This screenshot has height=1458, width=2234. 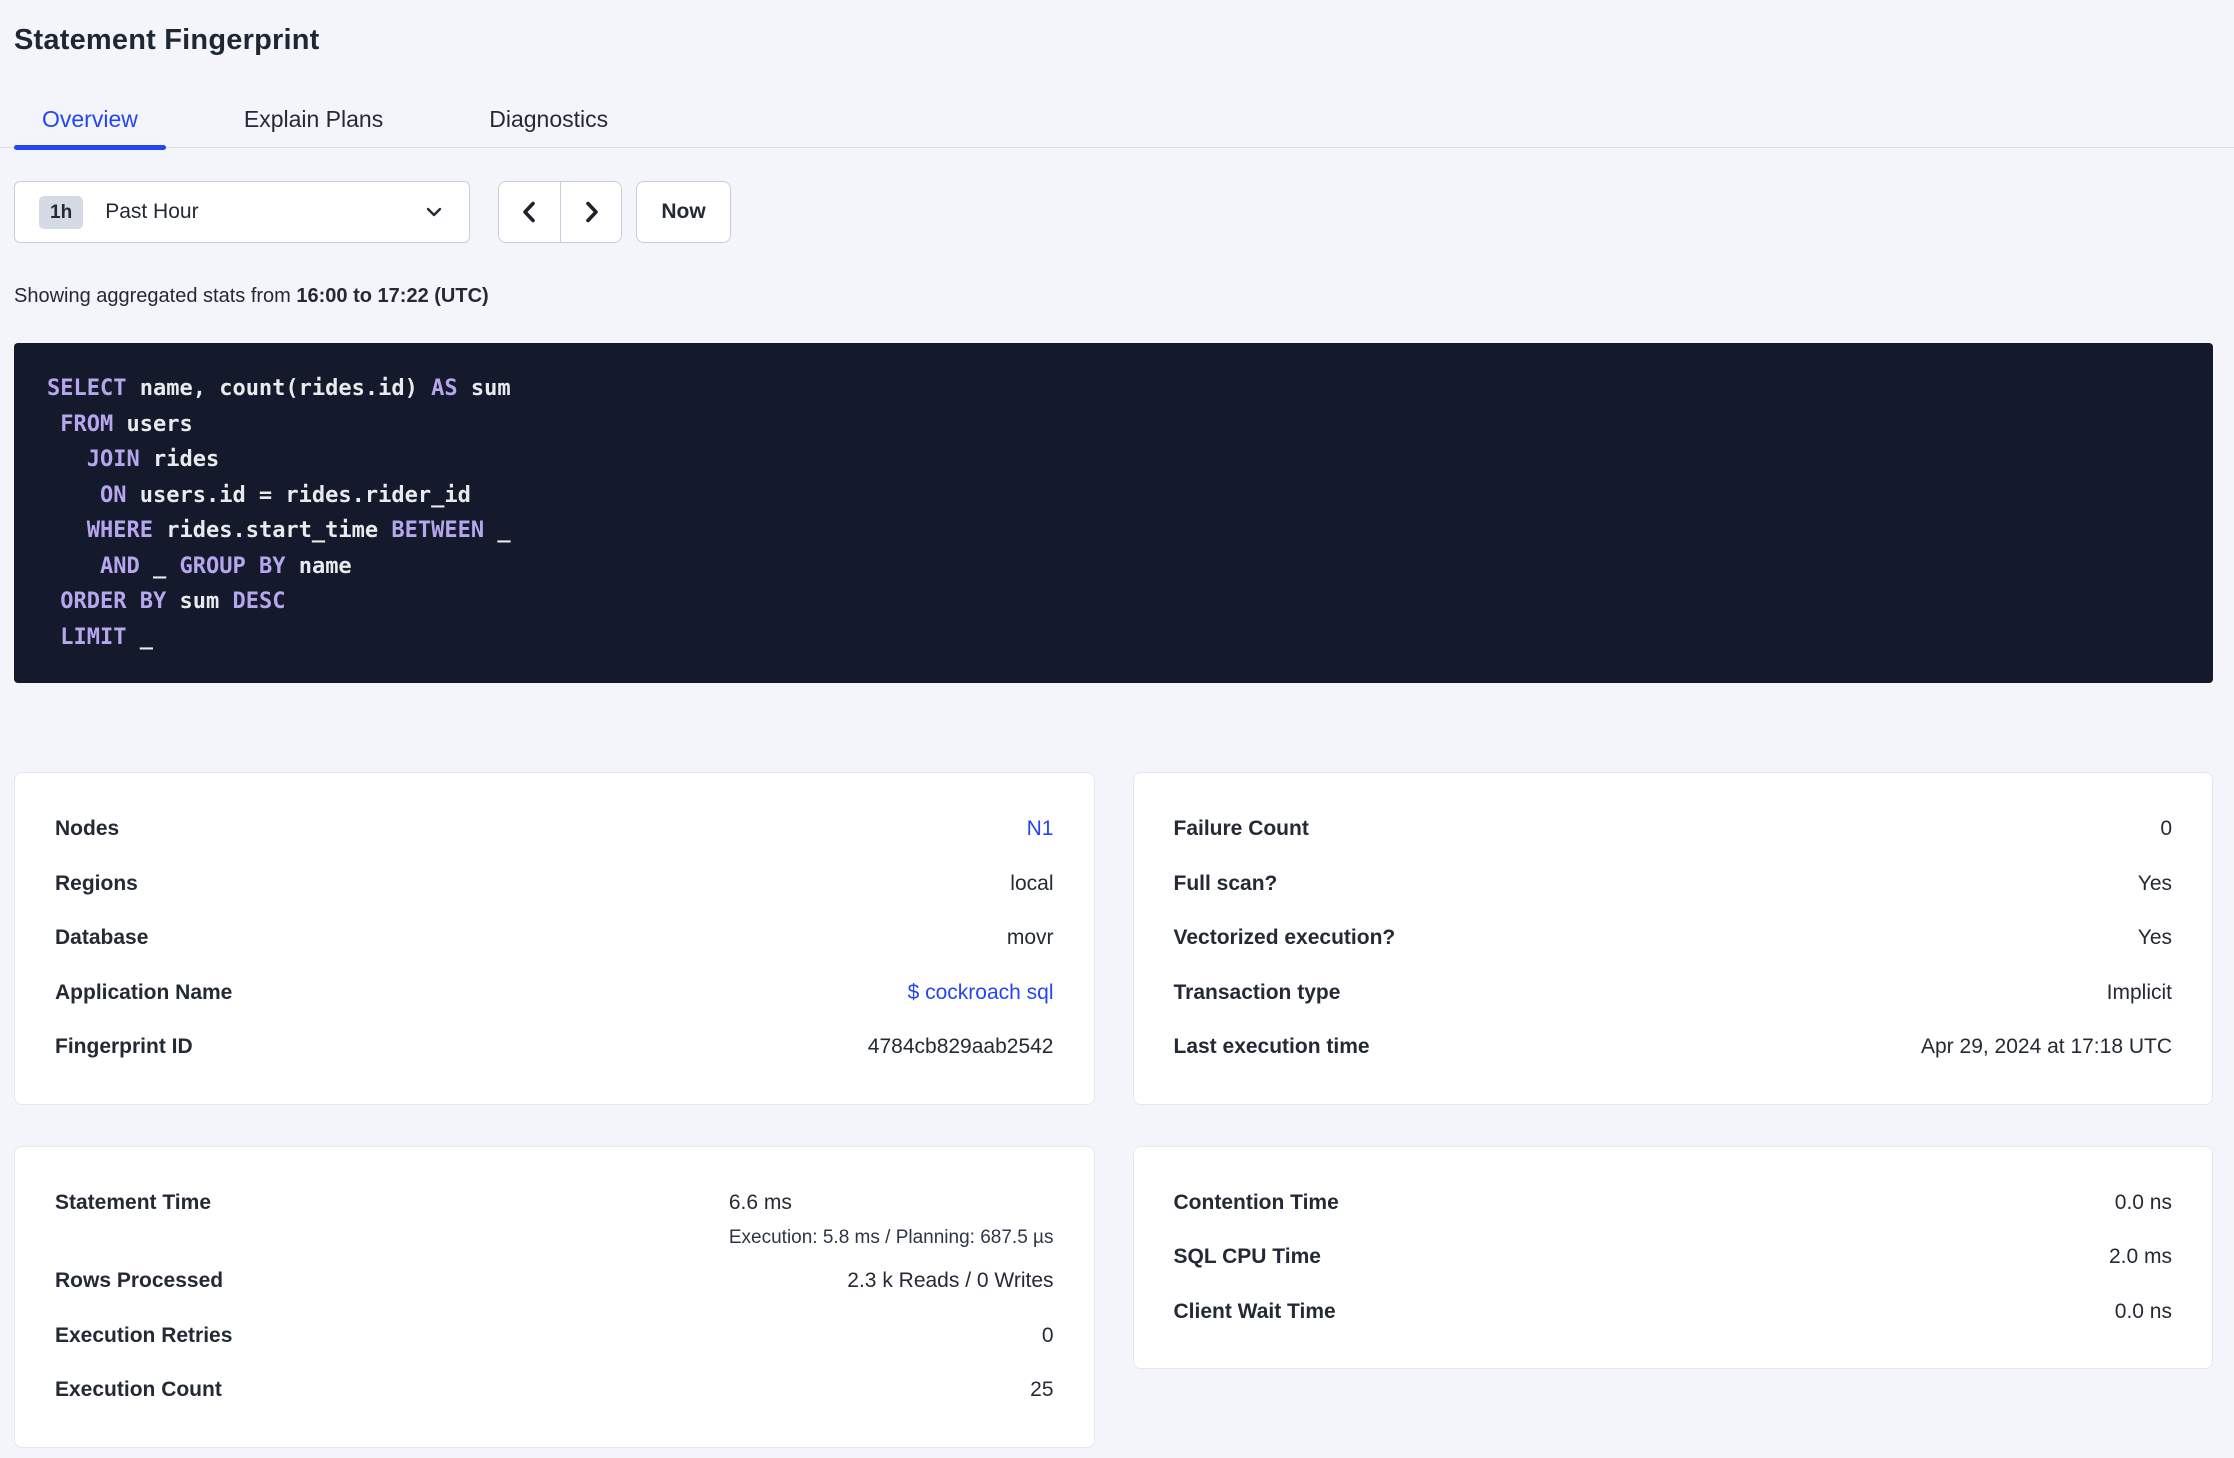 What do you see at coordinates (1032, 883) in the screenshot?
I see `stat-value: local` at bounding box center [1032, 883].